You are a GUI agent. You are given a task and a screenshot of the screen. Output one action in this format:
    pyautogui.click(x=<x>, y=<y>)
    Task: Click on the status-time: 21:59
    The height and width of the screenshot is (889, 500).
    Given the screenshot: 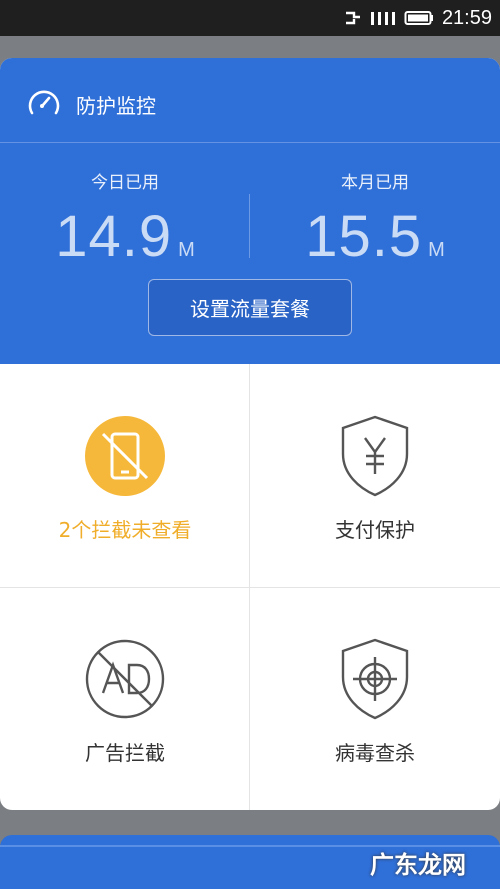 What is the action you would take?
    pyautogui.click(x=466, y=17)
    